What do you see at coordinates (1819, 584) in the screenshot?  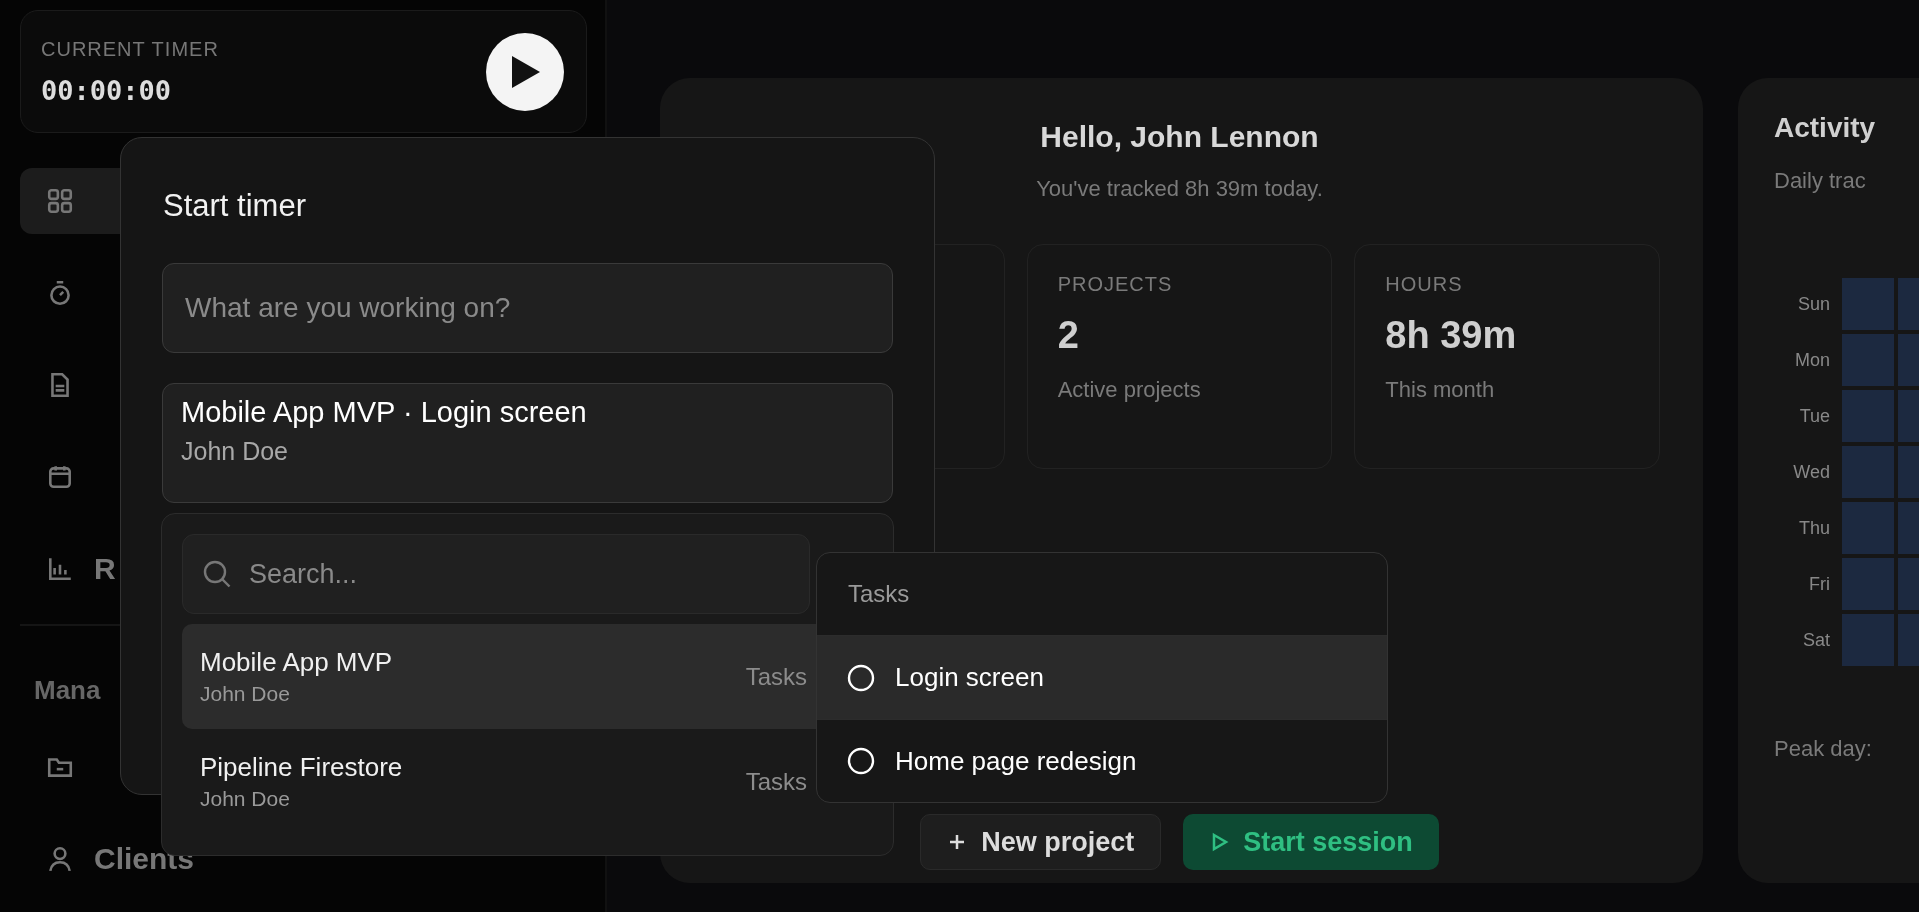 I see `day-label: Fri` at bounding box center [1819, 584].